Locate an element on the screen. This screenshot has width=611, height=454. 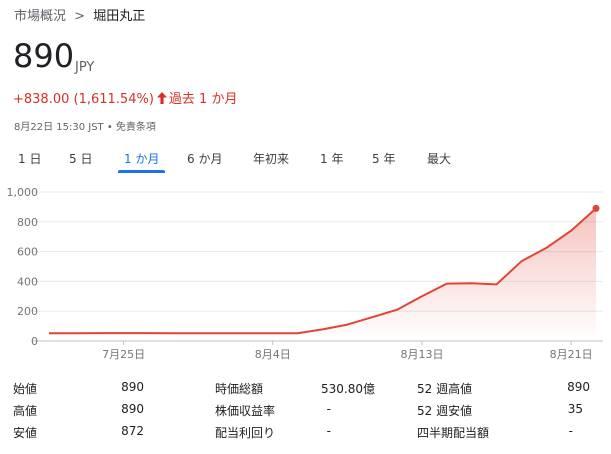
breadcrumb-parent-link: 市場概況 is located at coordinates (40, 16).